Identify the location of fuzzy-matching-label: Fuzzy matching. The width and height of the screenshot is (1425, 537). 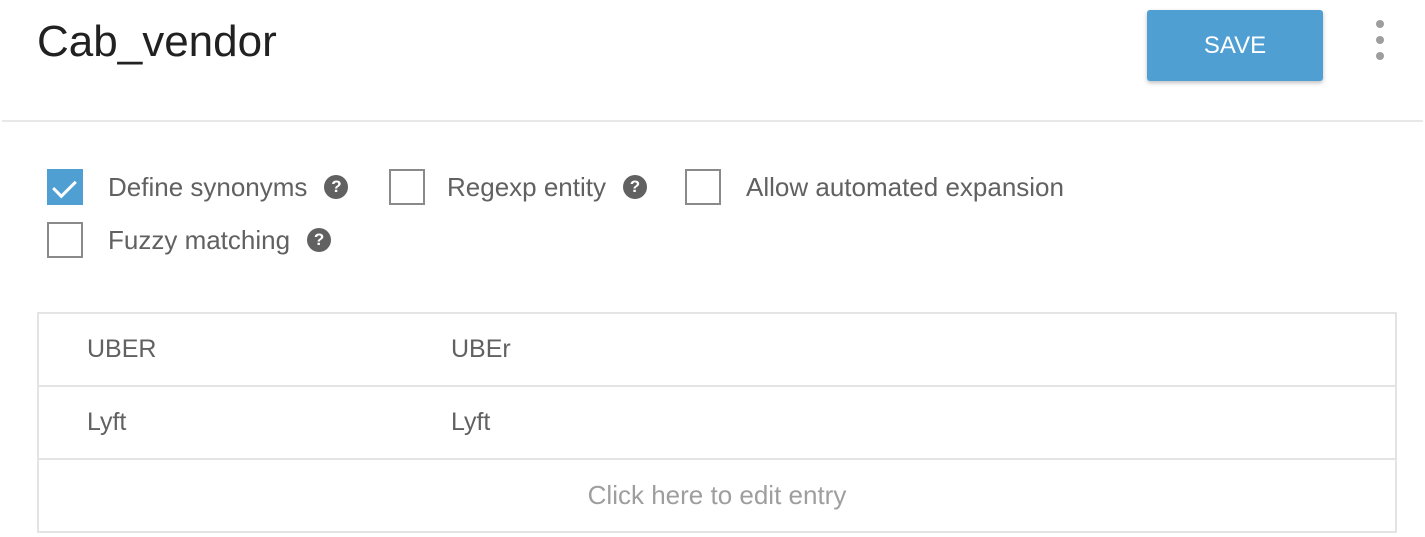
(199, 239).